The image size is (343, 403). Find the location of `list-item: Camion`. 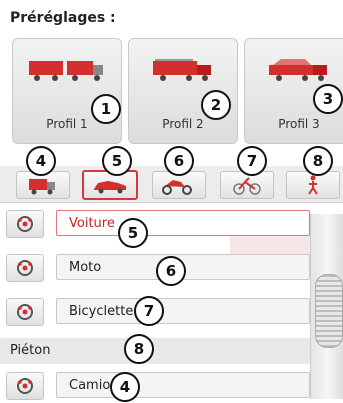

list-item: Camion is located at coordinates (155, 385).